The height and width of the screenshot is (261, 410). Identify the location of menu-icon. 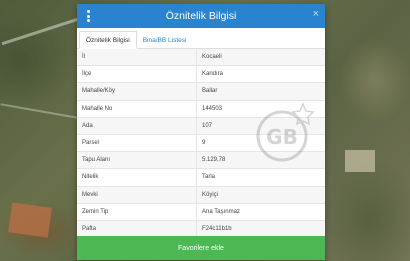
(89, 16).